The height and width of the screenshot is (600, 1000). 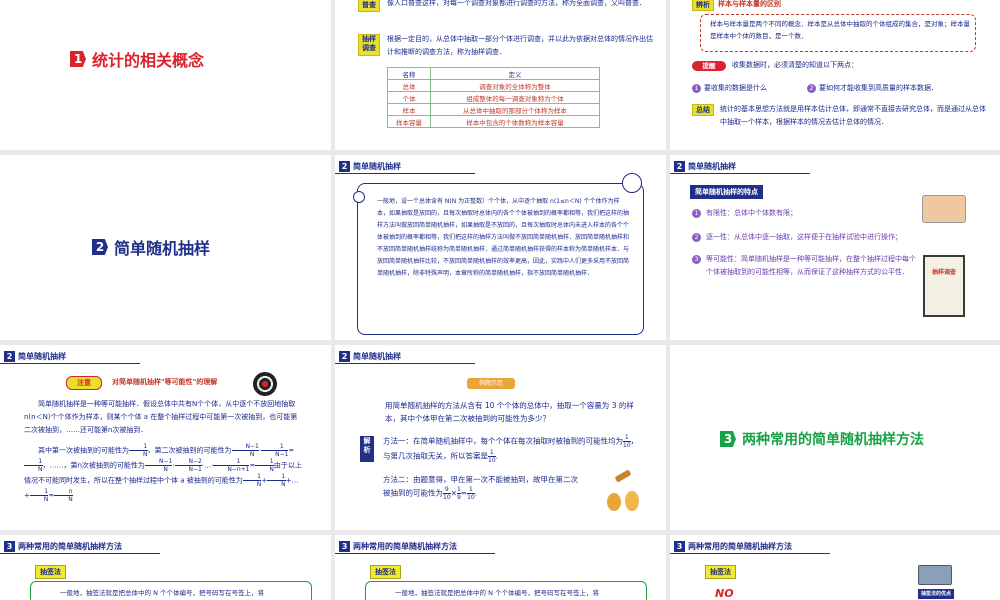 What do you see at coordinates (623, 476) in the screenshot?
I see `hammer-icon` at bounding box center [623, 476].